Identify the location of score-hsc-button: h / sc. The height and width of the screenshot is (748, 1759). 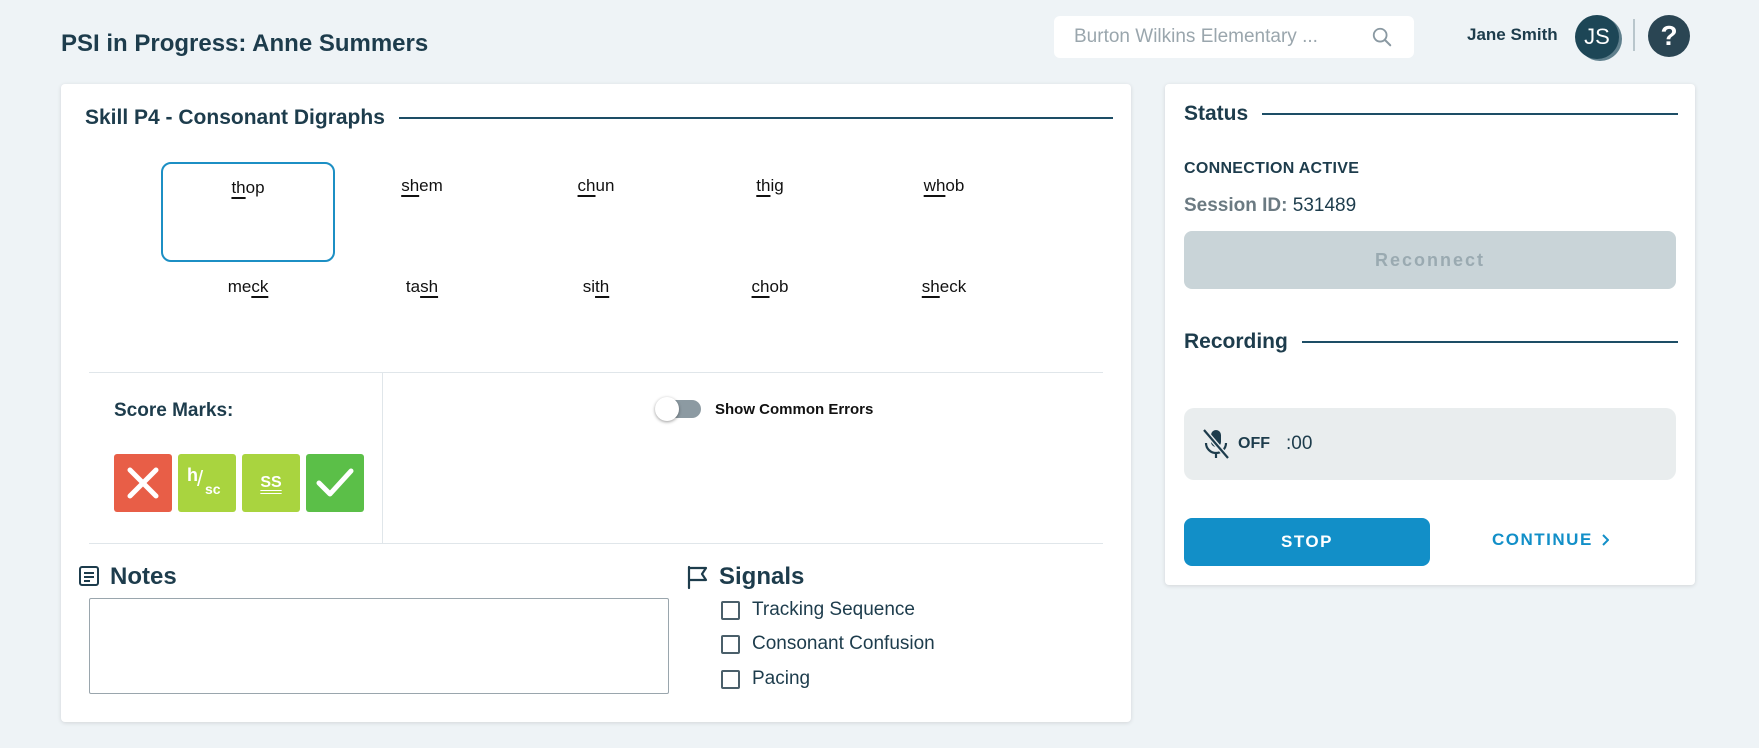
(207, 483).